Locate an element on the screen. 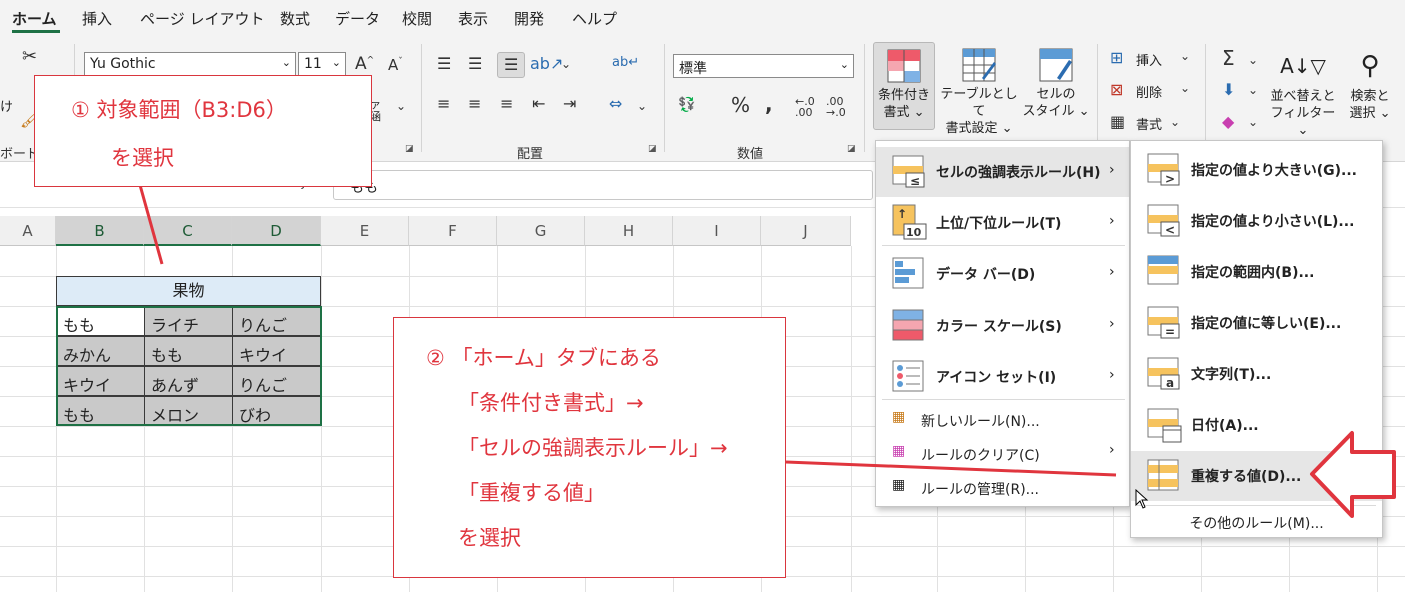  annotation-note-1-line: ① 対象範囲（B3:D6） is located at coordinates (179, 110).